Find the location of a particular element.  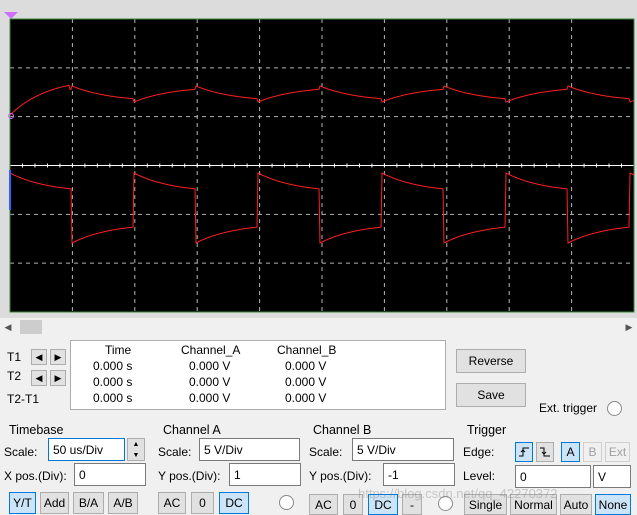

t1-right-arrow-icon: ▶ is located at coordinates (58, 357).